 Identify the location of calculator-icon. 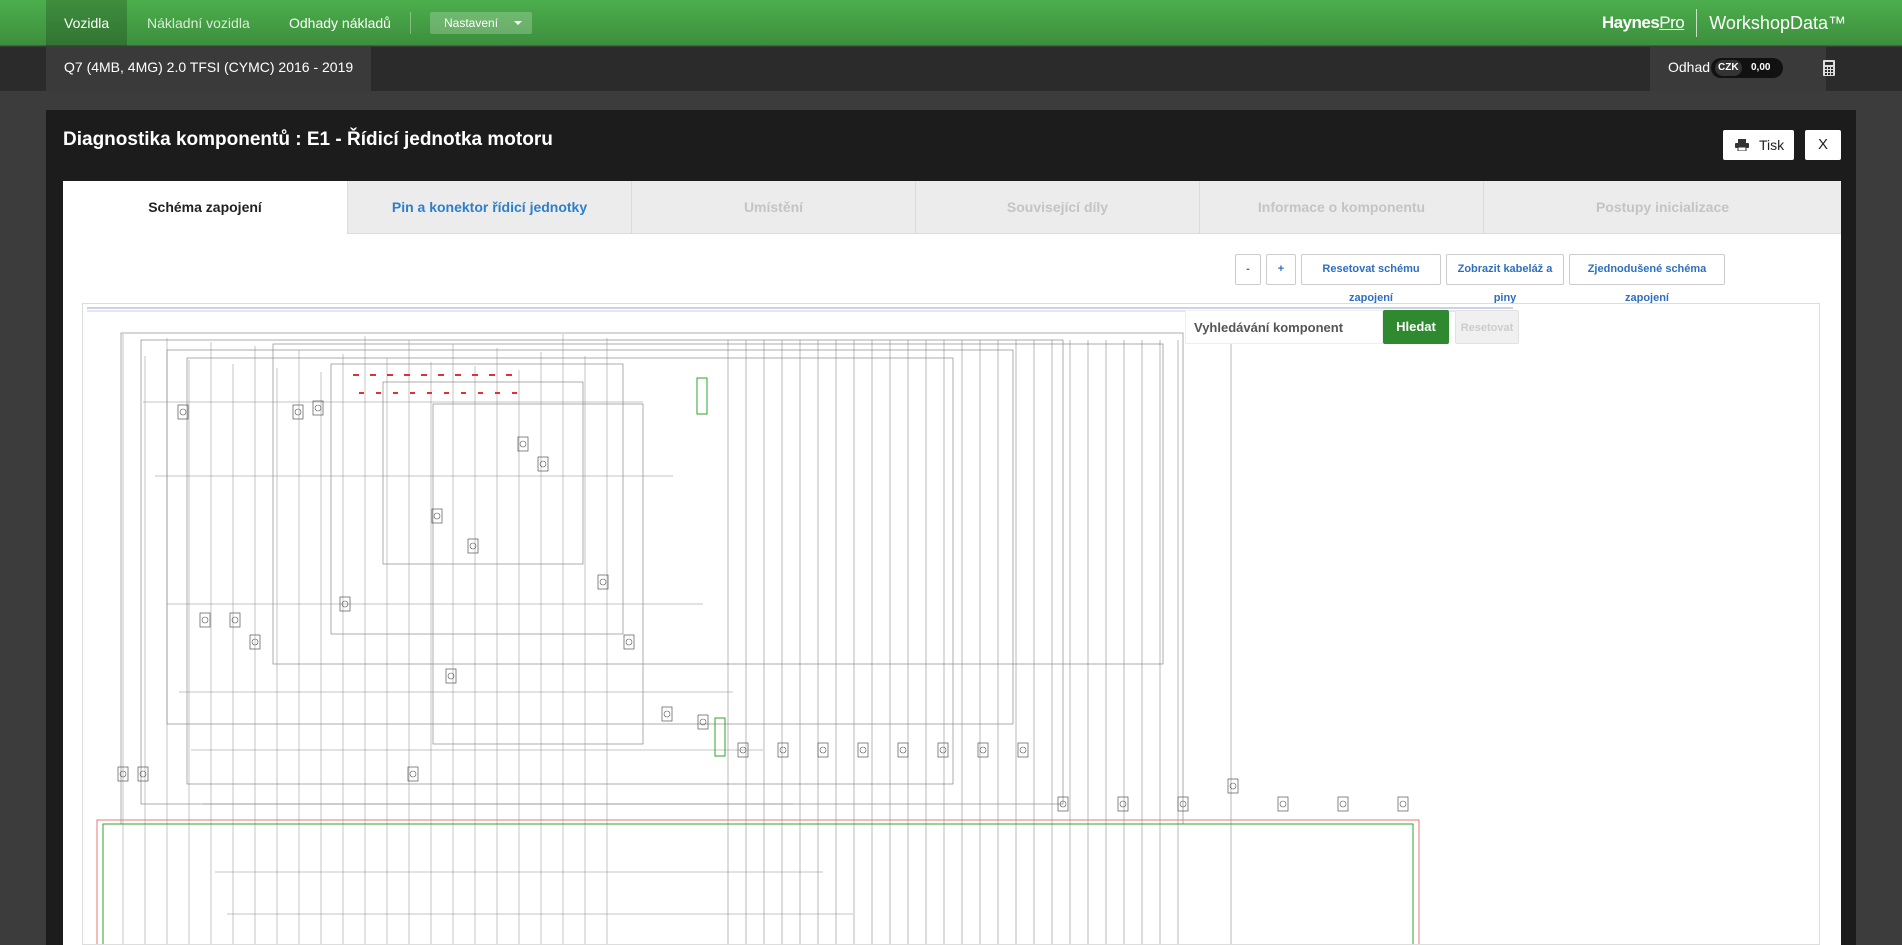
(1829, 68).